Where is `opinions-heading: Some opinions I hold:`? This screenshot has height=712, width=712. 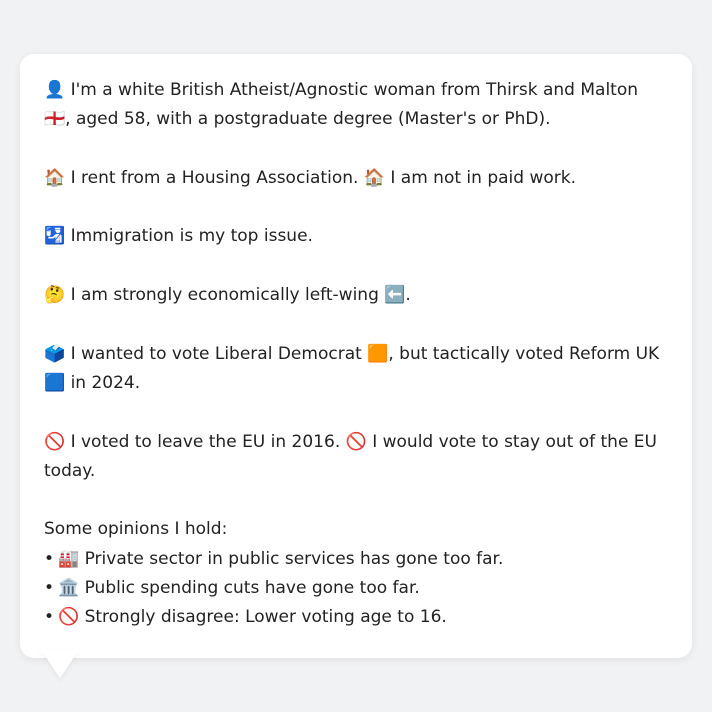 opinions-heading: Some opinions I hold: is located at coordinates (136, 529).